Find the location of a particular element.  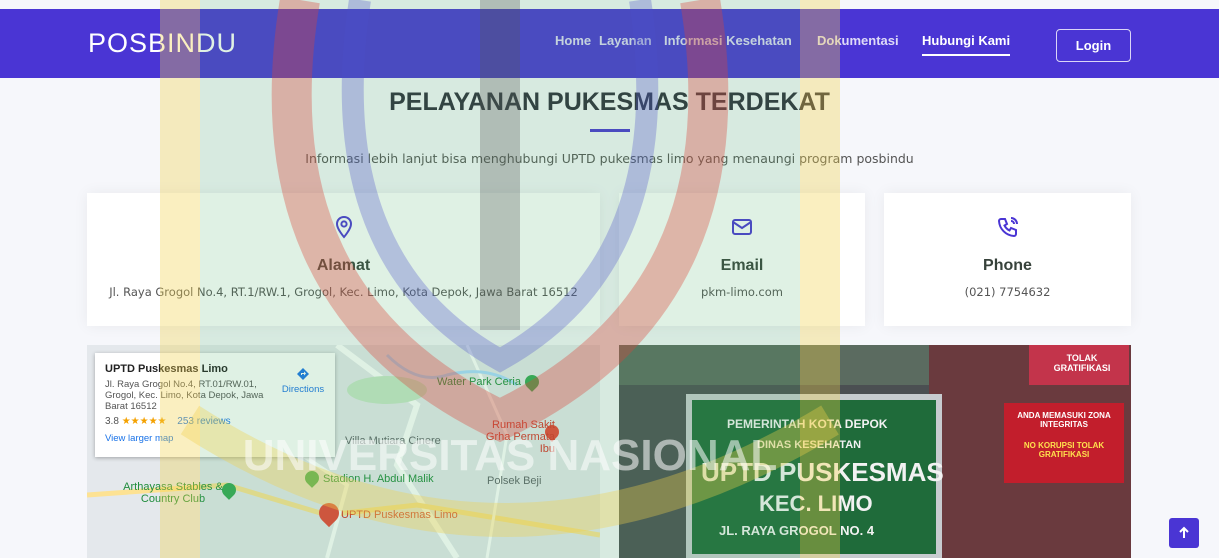

integrity-banner: ANDA MEMASUKI ZONA INTEGRITAS is located at coordinates (1064, 420).